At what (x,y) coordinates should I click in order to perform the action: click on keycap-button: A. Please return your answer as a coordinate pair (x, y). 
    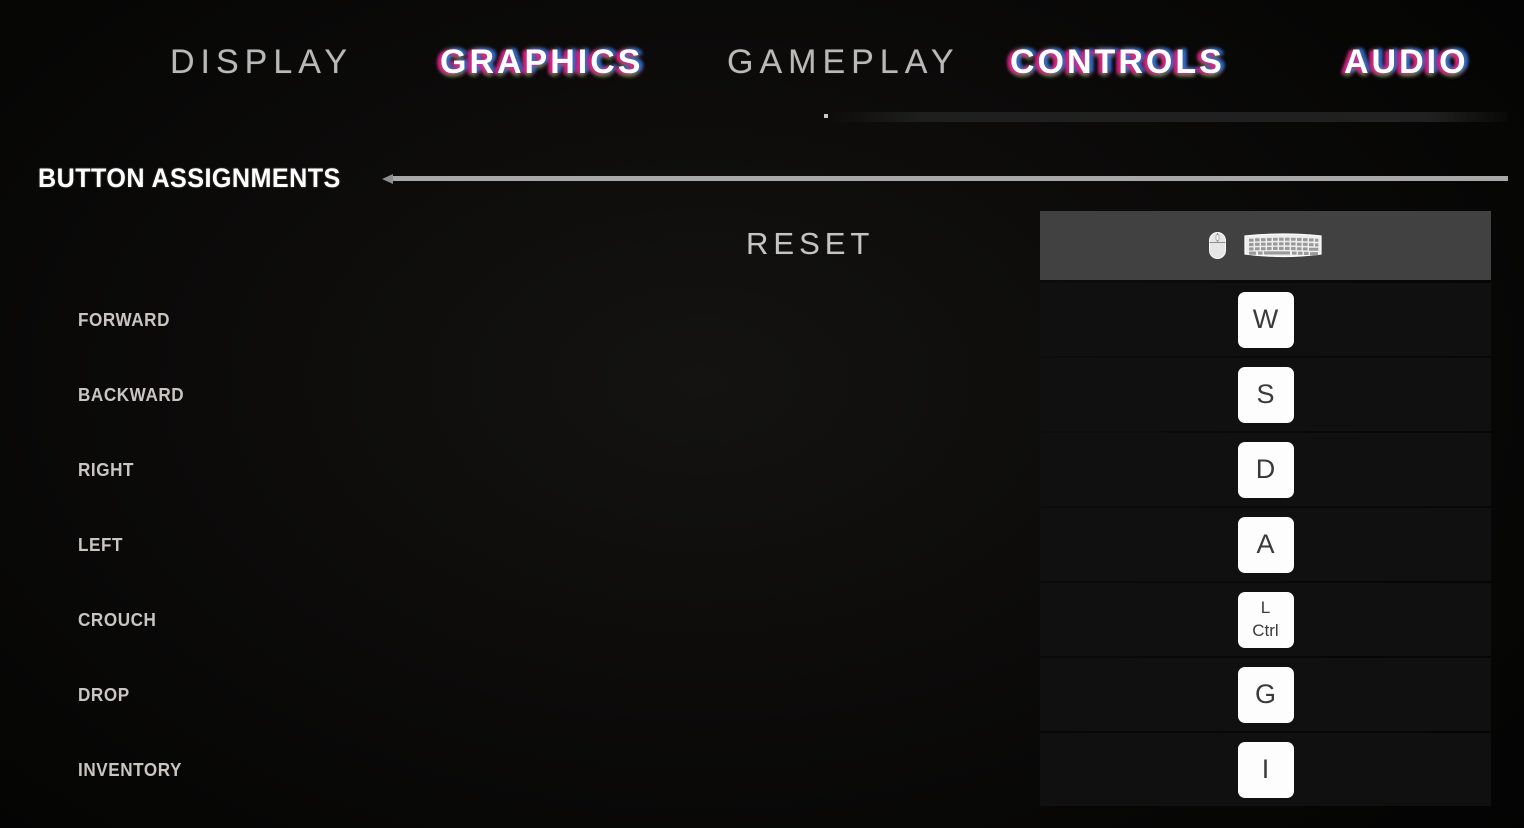
    Looking at the image, I should click on (1265, 544).